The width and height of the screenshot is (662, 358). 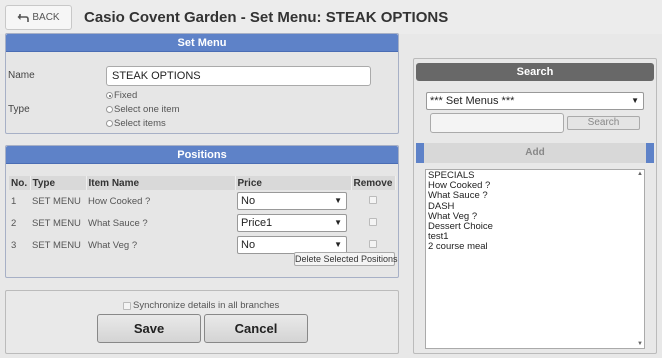 What do you see at coordinates (535, 153) in the screenshot?
I see `add-button: Add` at bounding box center [535, 153].